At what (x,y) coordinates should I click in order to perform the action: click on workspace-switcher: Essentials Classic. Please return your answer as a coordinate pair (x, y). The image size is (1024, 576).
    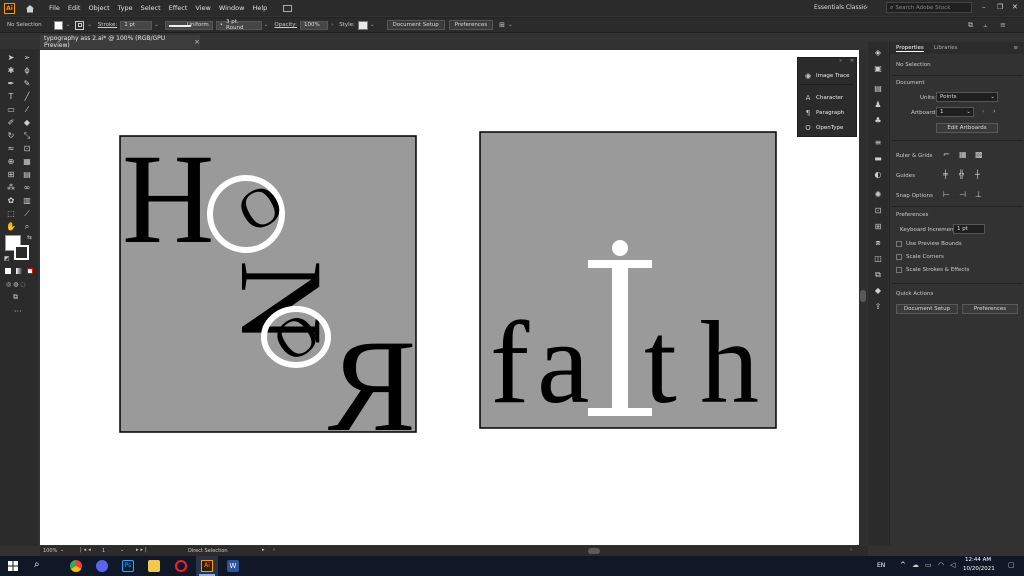
    Looking at the image, I should click on (840, 7).